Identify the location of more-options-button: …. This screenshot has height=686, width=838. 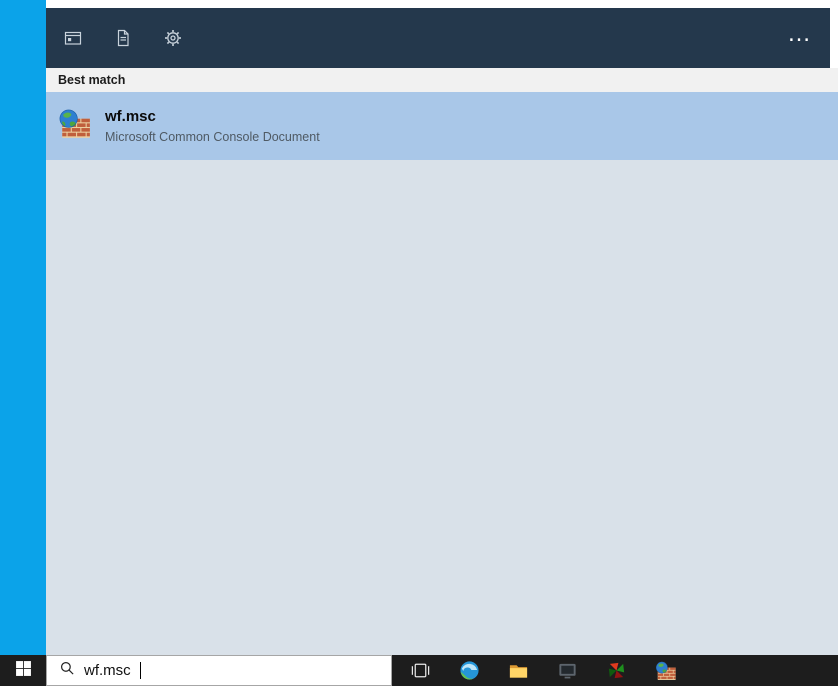
(799, 34).